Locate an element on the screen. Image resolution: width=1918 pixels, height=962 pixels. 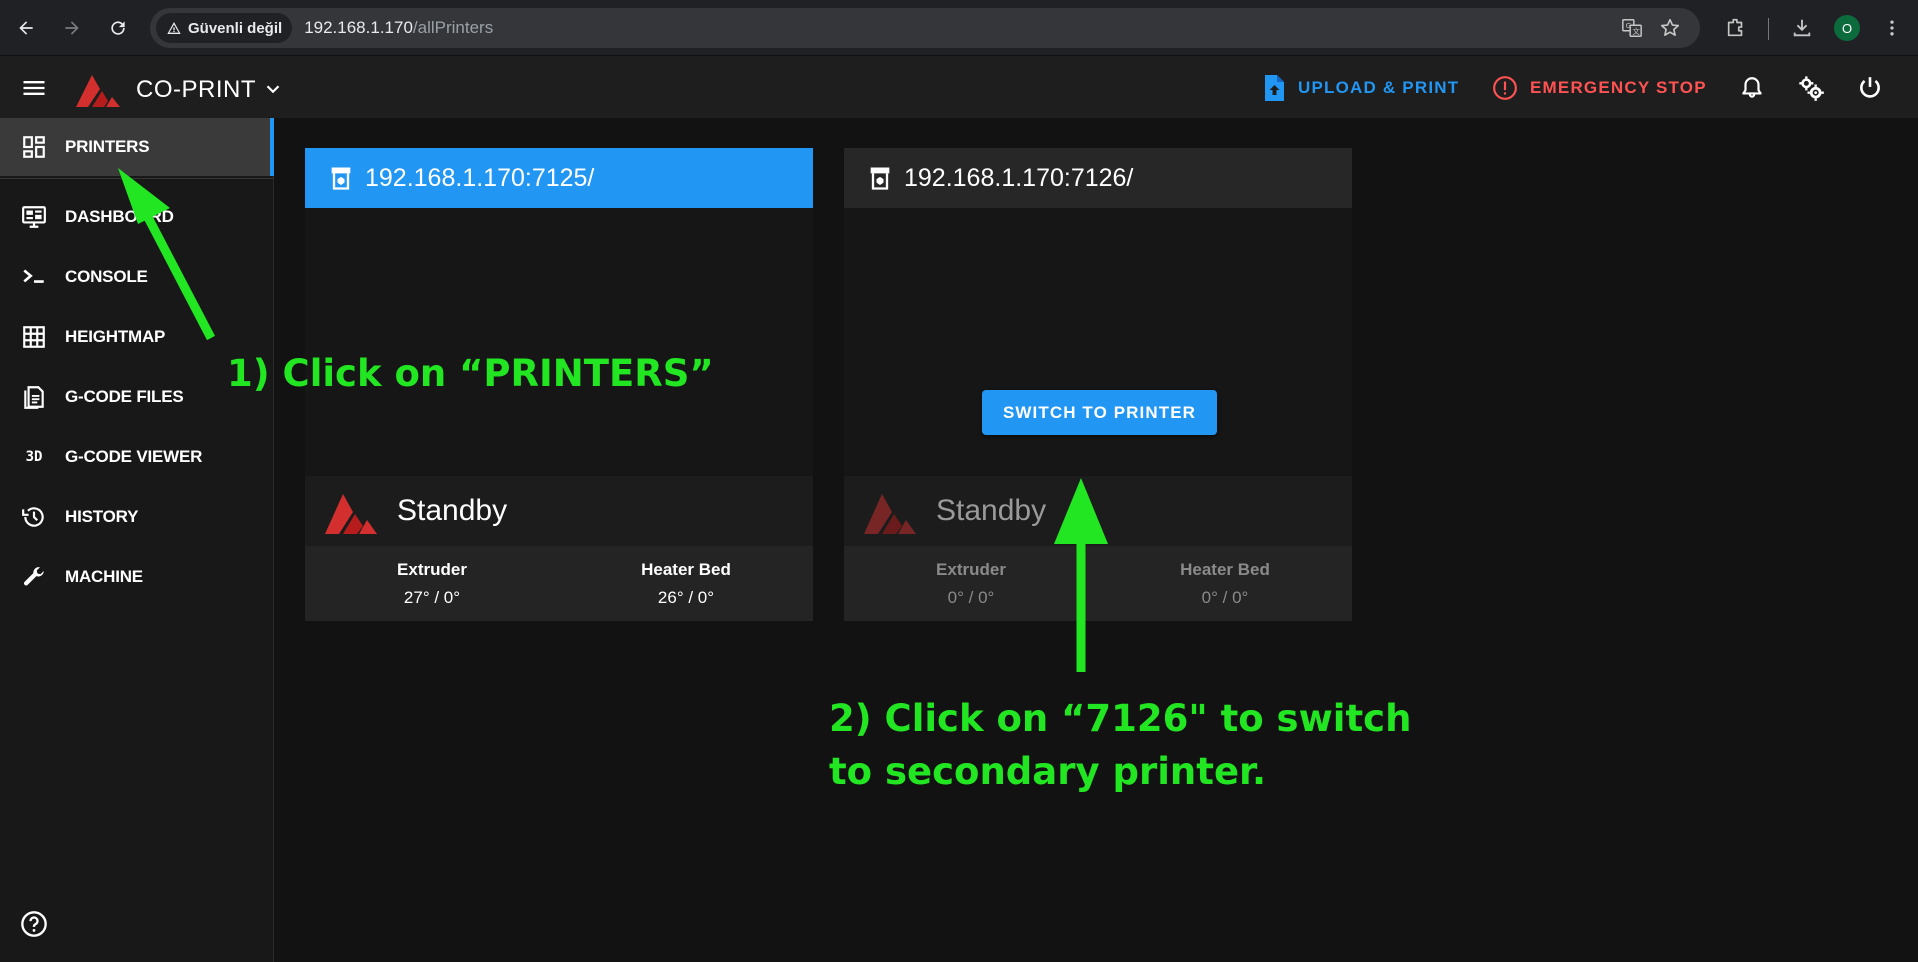
menu-icon is located at coordinates (34, 88).